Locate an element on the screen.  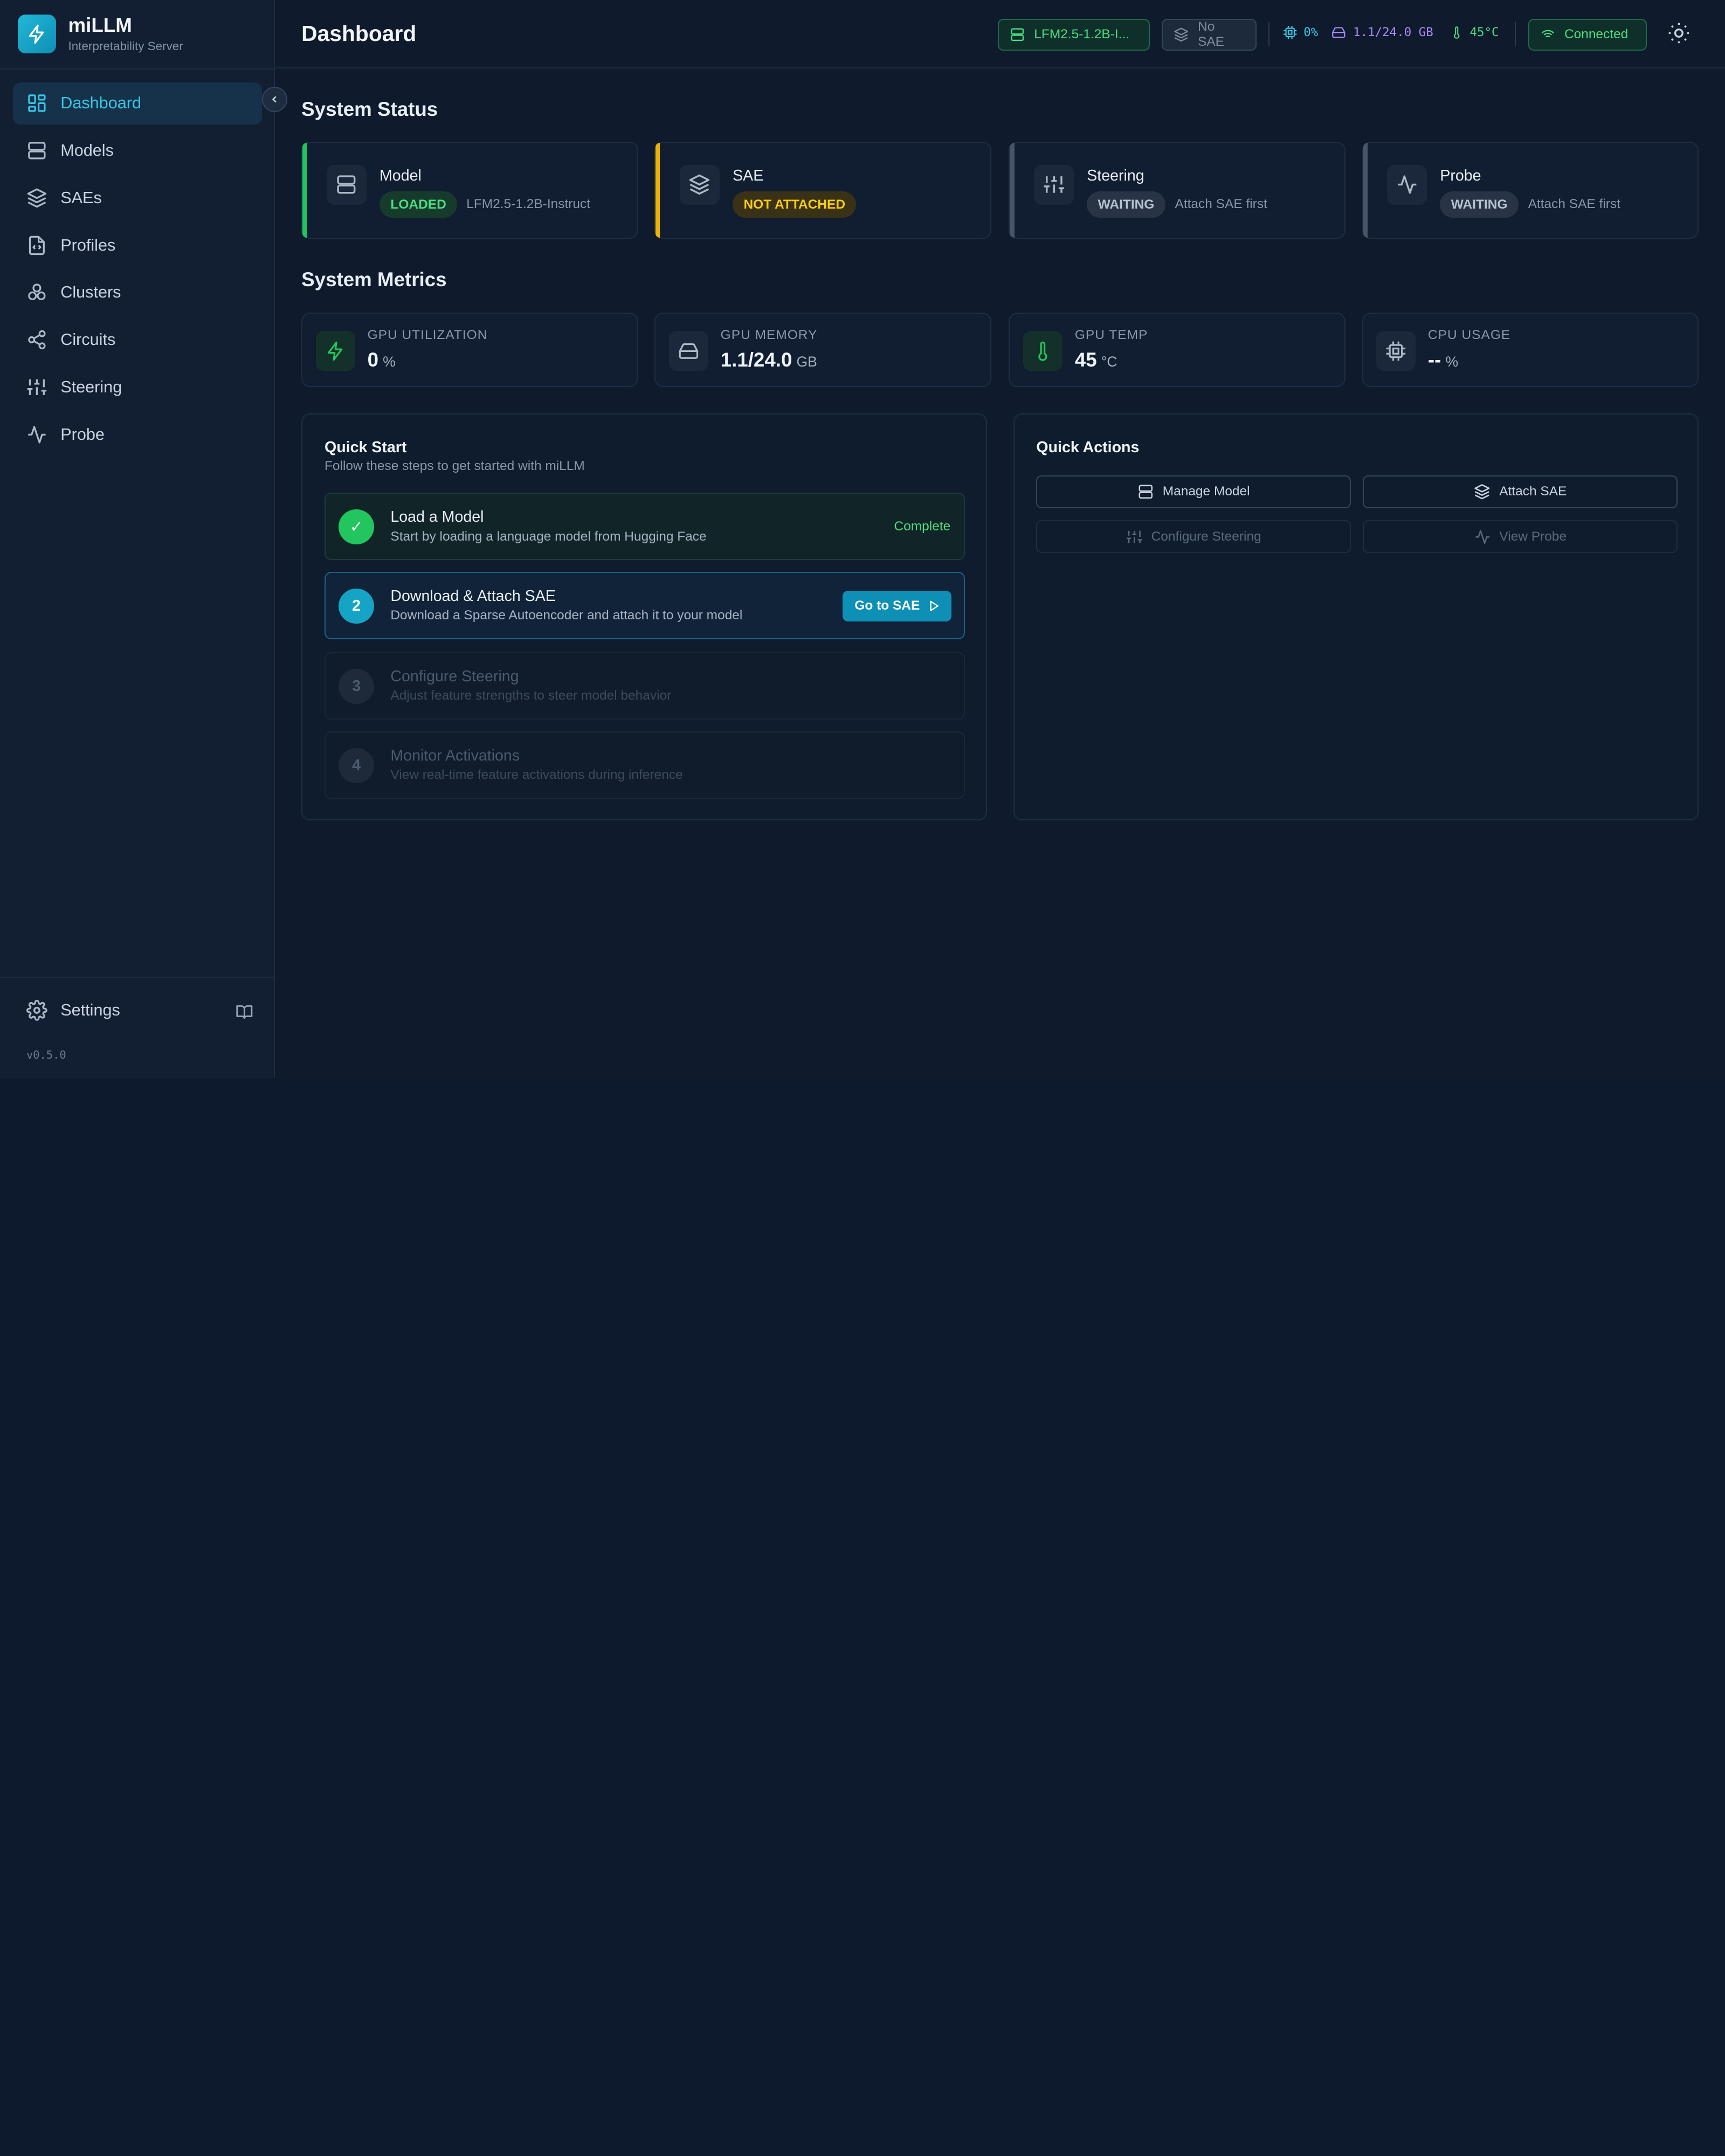
metric-label: GPU TEMP is located at coordinates (1111, 335).